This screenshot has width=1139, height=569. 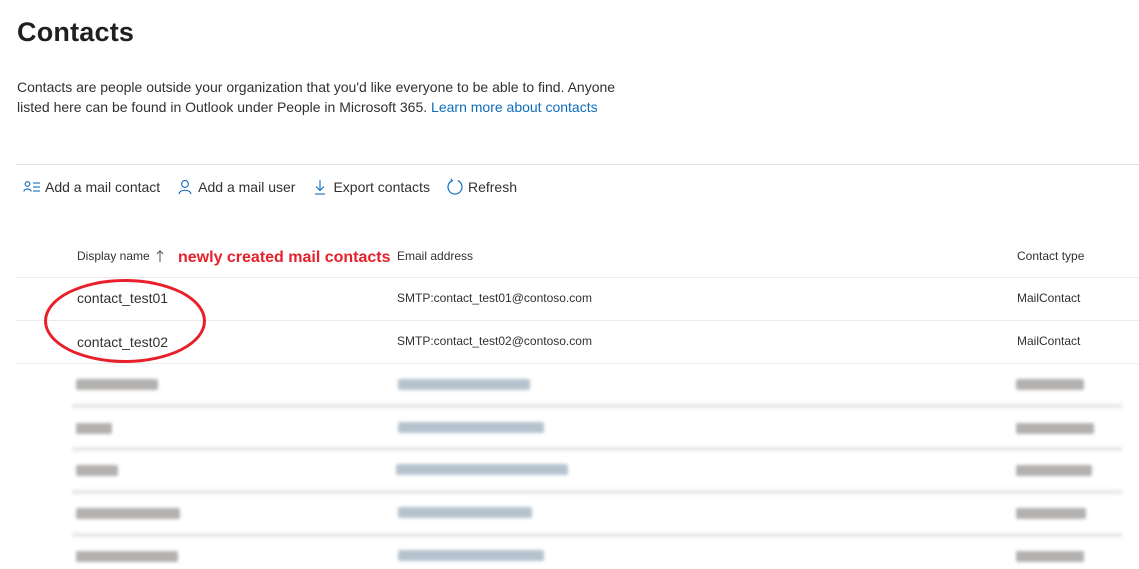 I want to click on refresh-button: Refresh, so click(x=481, y=187).